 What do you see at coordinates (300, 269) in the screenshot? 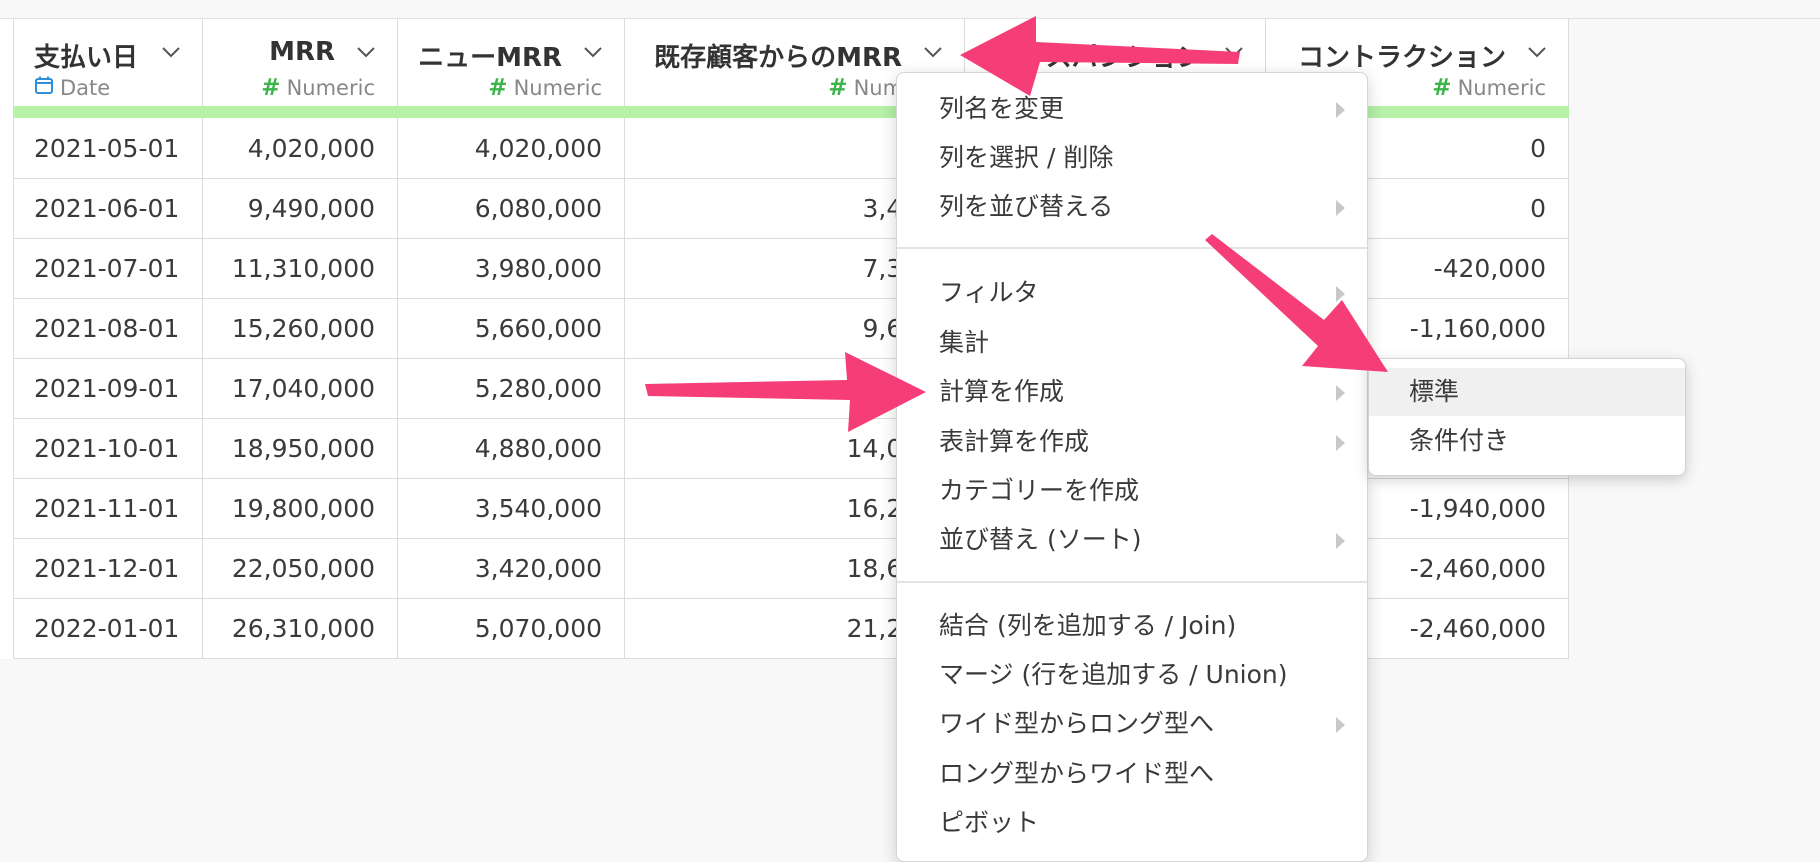
I see `table-cell: 11,310,000` at bounding box center [300, 269].